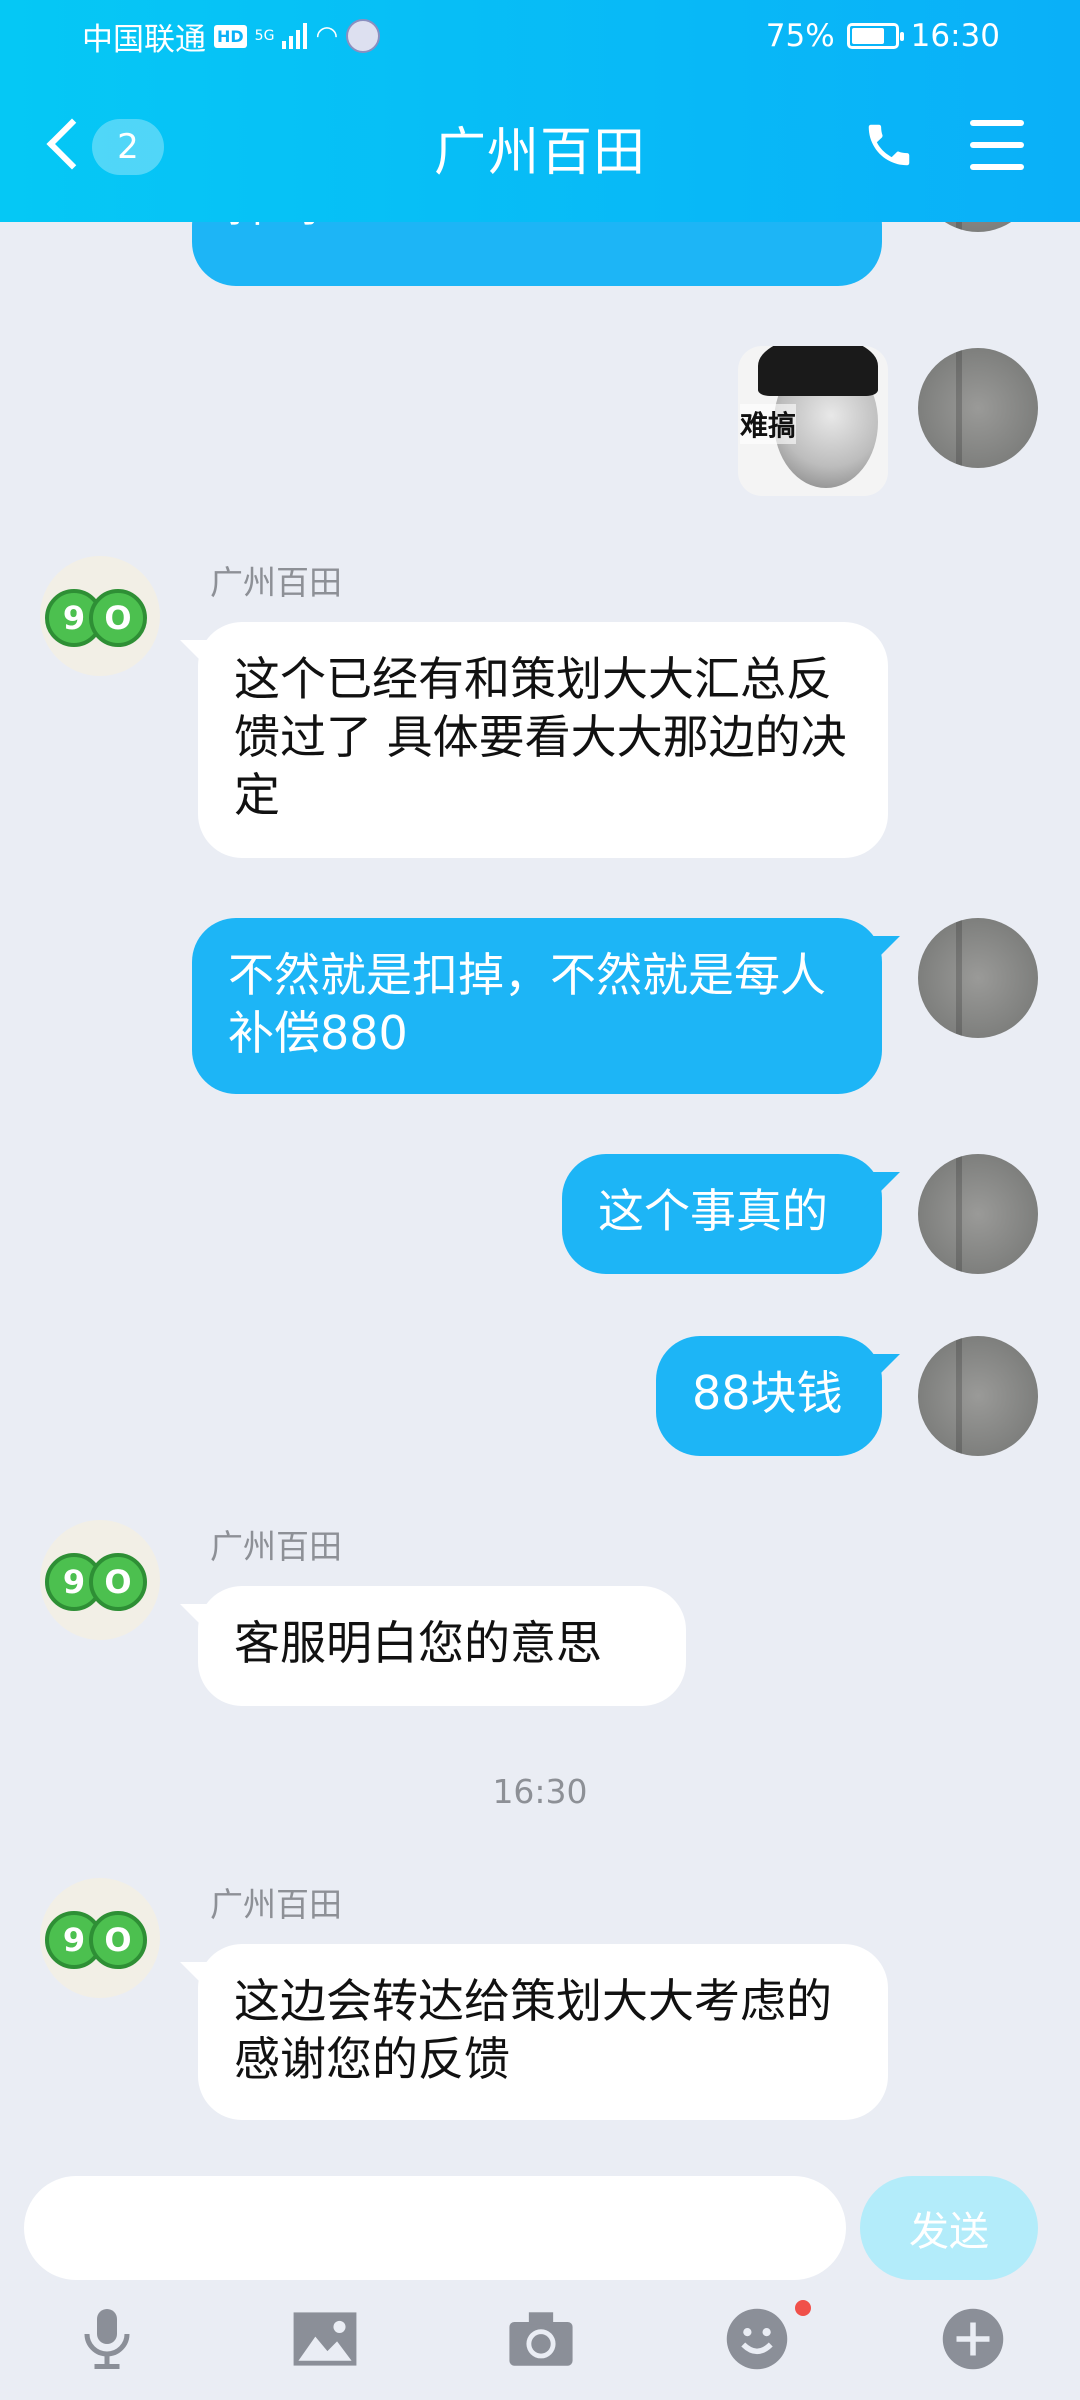 The image size is (1080, 2400). I want to click on message-text: 掉吗, so click(274, 228).